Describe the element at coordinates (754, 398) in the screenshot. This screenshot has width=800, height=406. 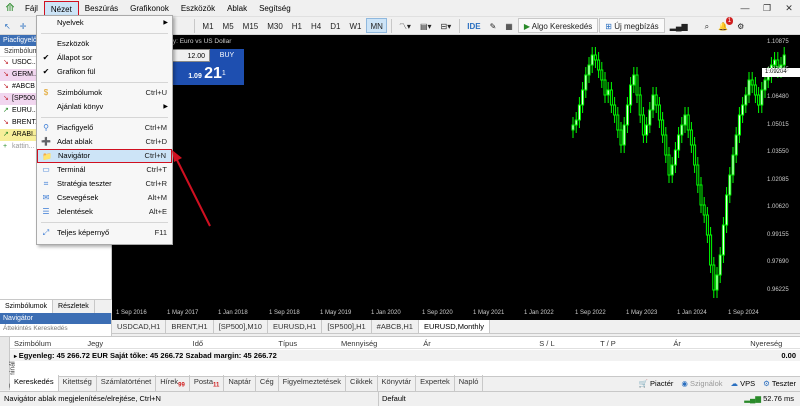
I see `signal-strength-icon: ▂▄▆` at that location.